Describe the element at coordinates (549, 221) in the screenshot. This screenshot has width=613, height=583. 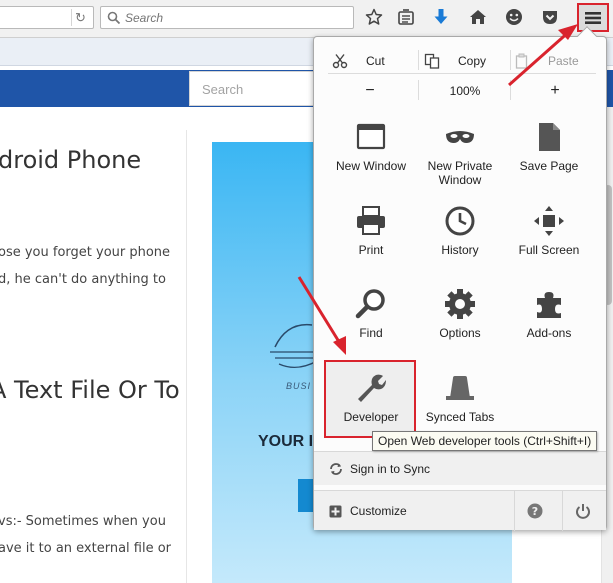
I see `full-screen-icon` at that location.